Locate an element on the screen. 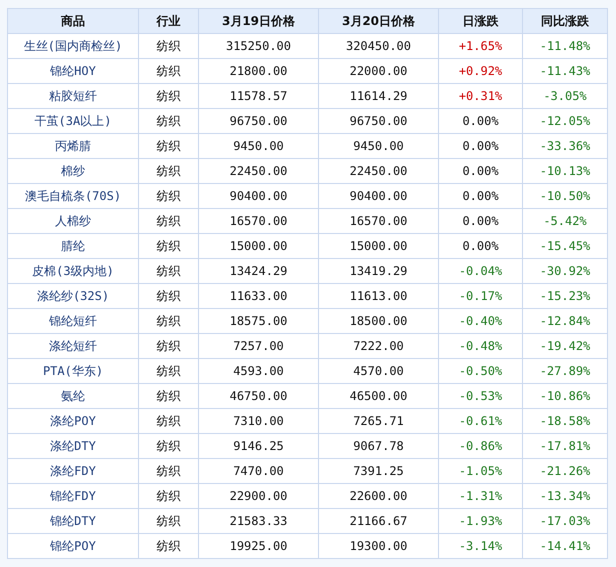 The height and width of the screenshot is (567, 616). product-link: 澳毛自梳条(70S) is located at coordinates (73, 195).